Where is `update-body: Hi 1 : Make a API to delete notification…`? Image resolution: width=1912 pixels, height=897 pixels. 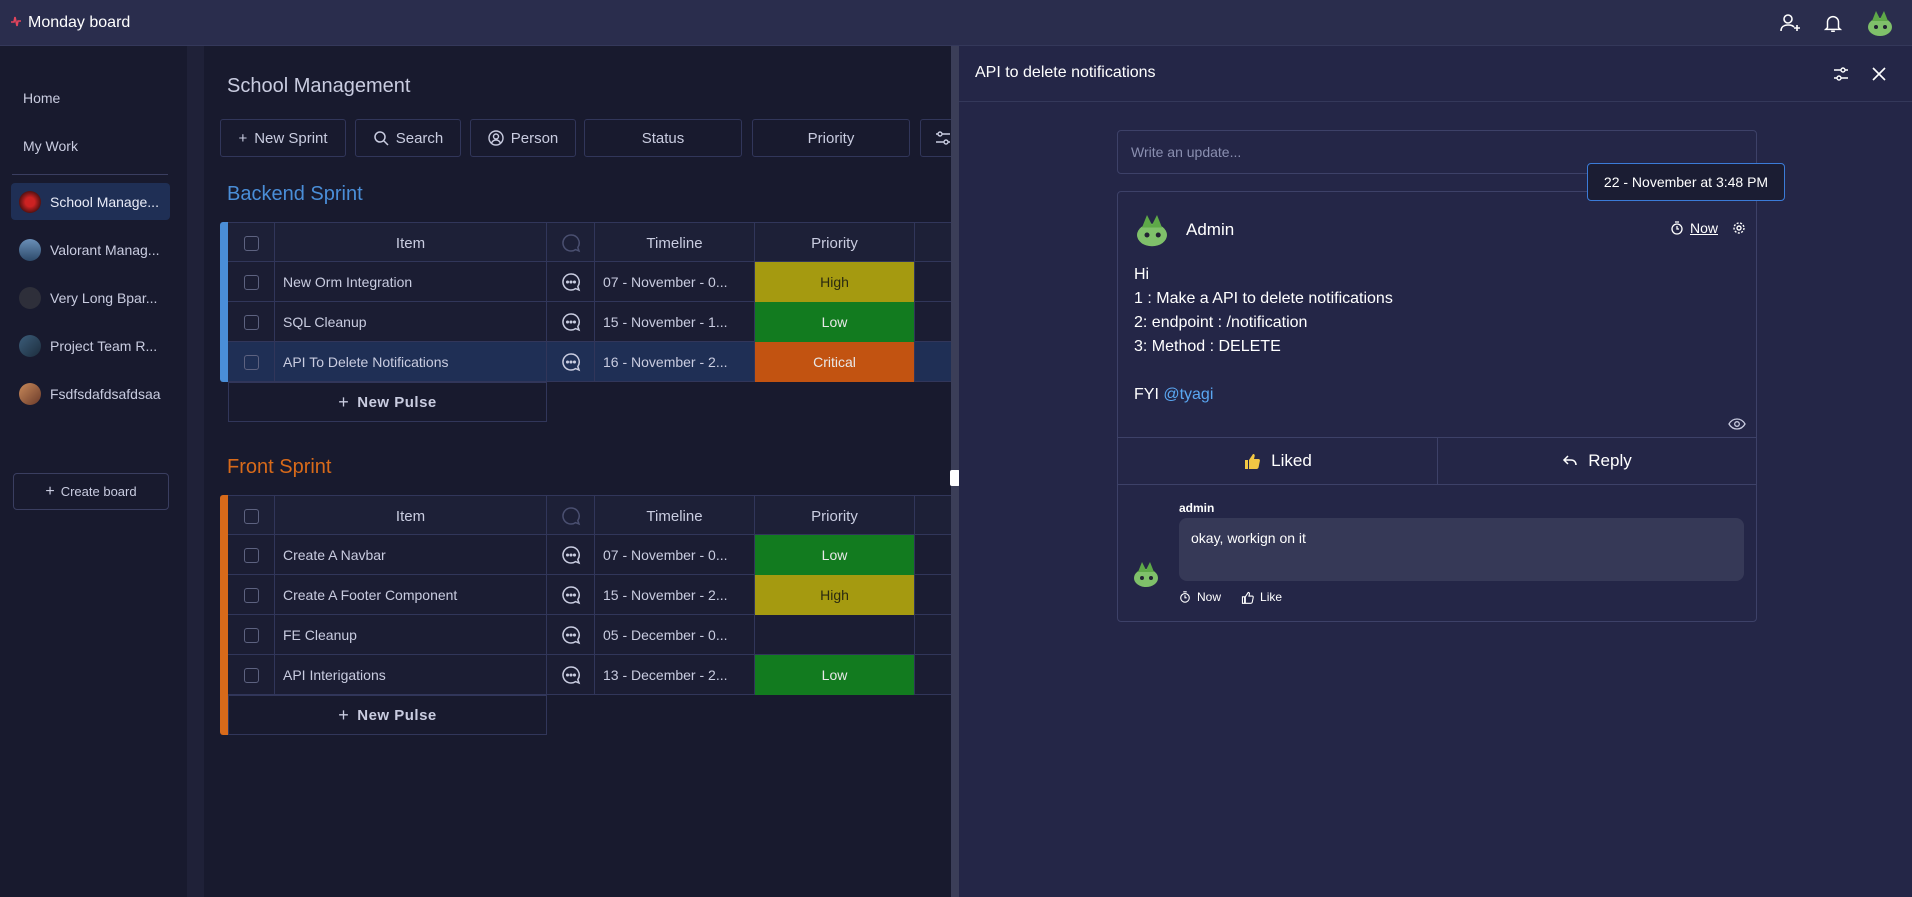
update-body: Hi 1 : Make a API to delete notification… is located at coordinates (1263, 335).